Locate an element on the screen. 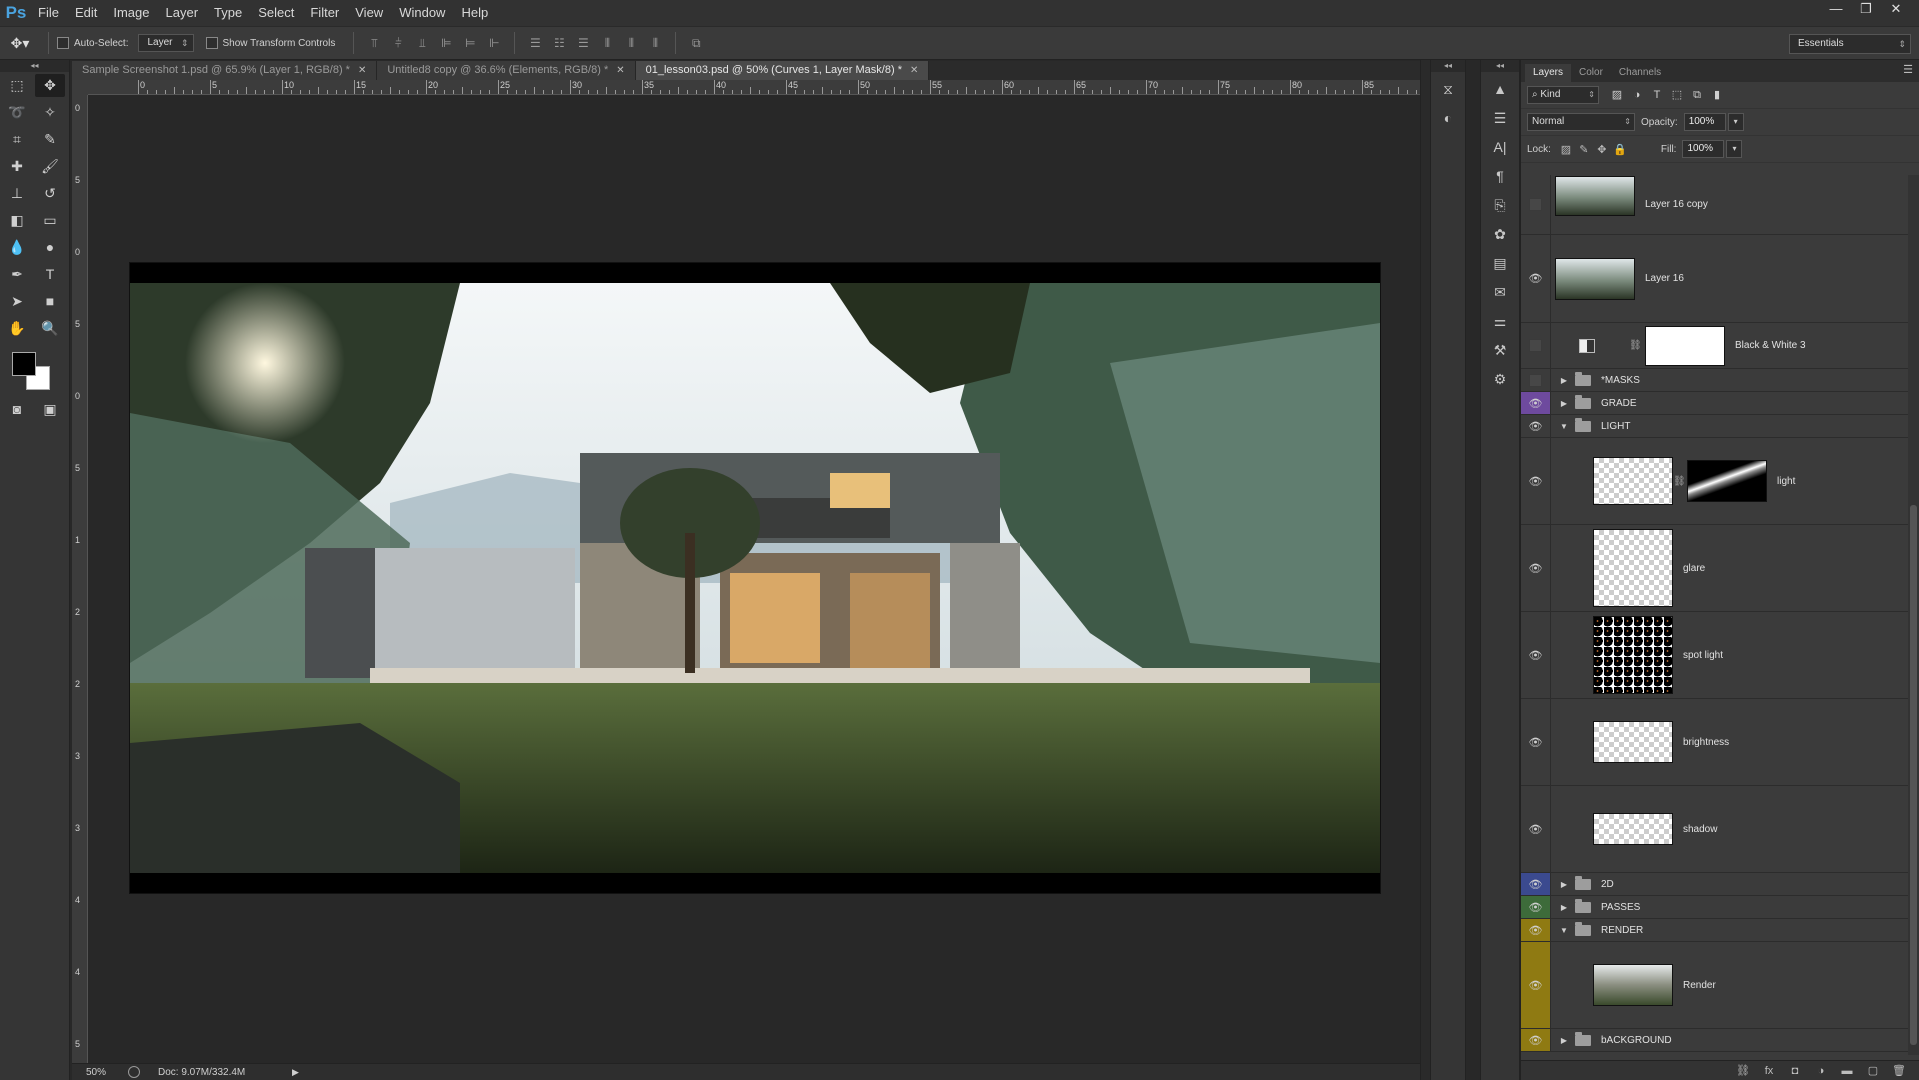 This screenshot has height=1080, width=1919. layer-row: Layer 16 copy is located at coordinates (1715, 205).